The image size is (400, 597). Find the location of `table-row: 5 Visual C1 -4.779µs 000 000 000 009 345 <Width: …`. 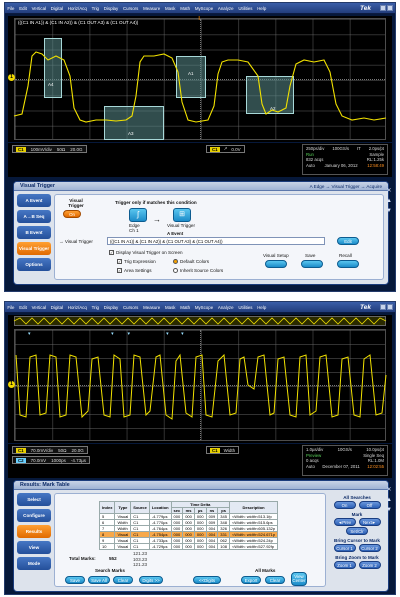

table-row: 5 Visual C1 -4.779µs 000 000 000 009 345 <Width: … is located at coordinates (188, 516).